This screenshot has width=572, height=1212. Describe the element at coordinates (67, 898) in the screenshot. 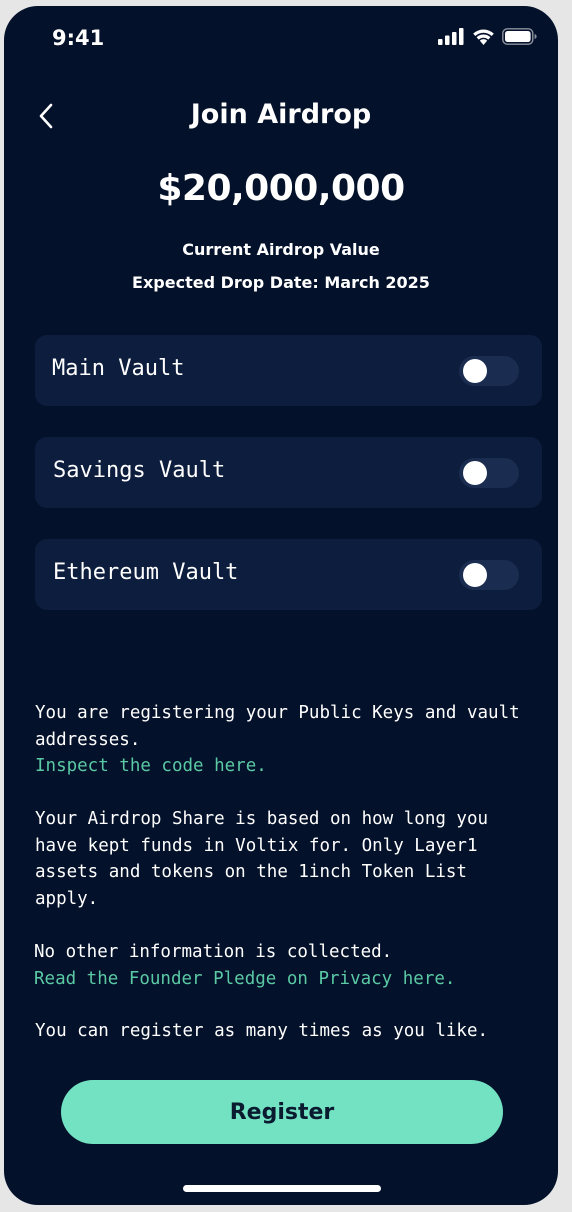

I see `info-text: apply.` at that location.